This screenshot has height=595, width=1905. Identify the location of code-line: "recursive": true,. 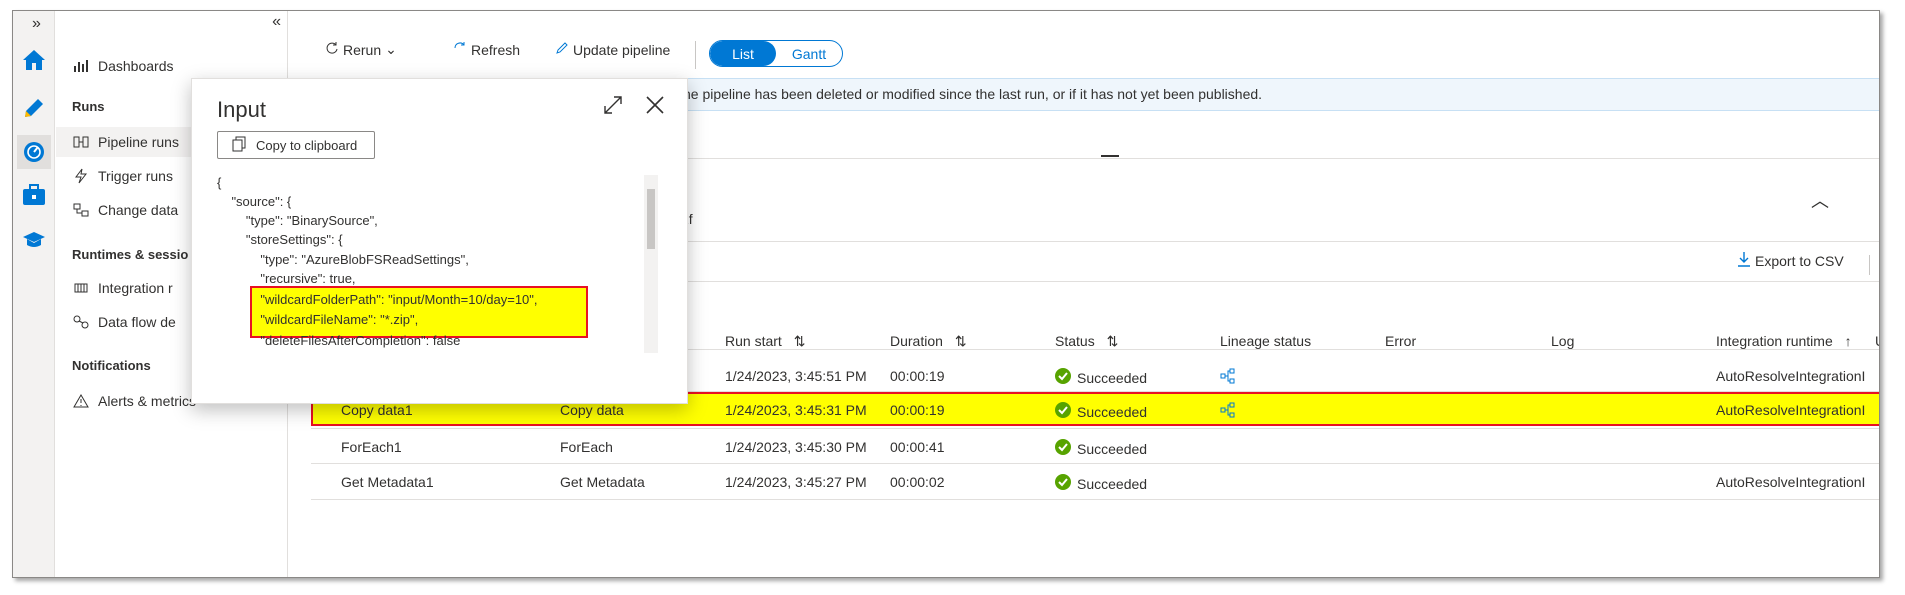
(286, 278).